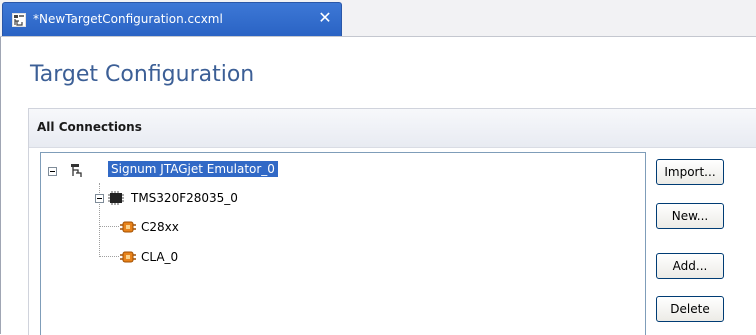 The image size is (756, 335). Describe the element at coordinates (184, 198) in the screenshot. I see `tree-node-label: TMS320F28035_0` at that location.